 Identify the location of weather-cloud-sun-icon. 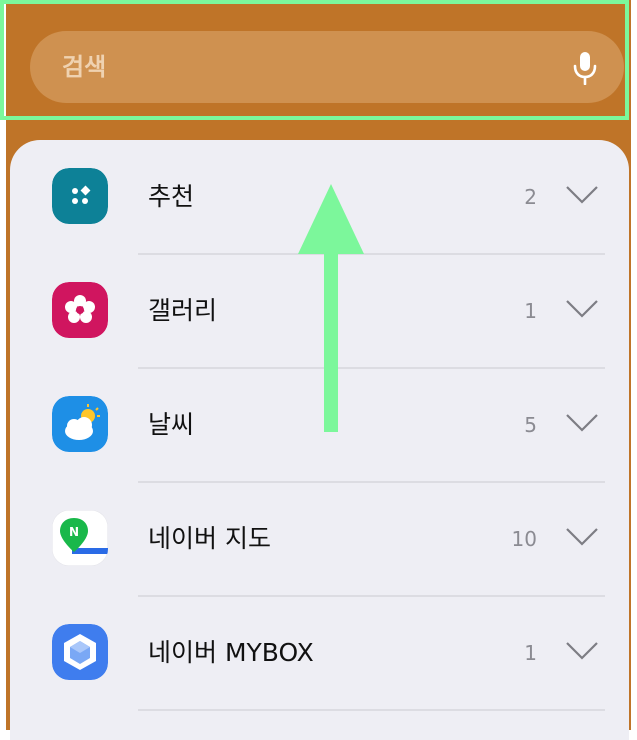
(80, 424).